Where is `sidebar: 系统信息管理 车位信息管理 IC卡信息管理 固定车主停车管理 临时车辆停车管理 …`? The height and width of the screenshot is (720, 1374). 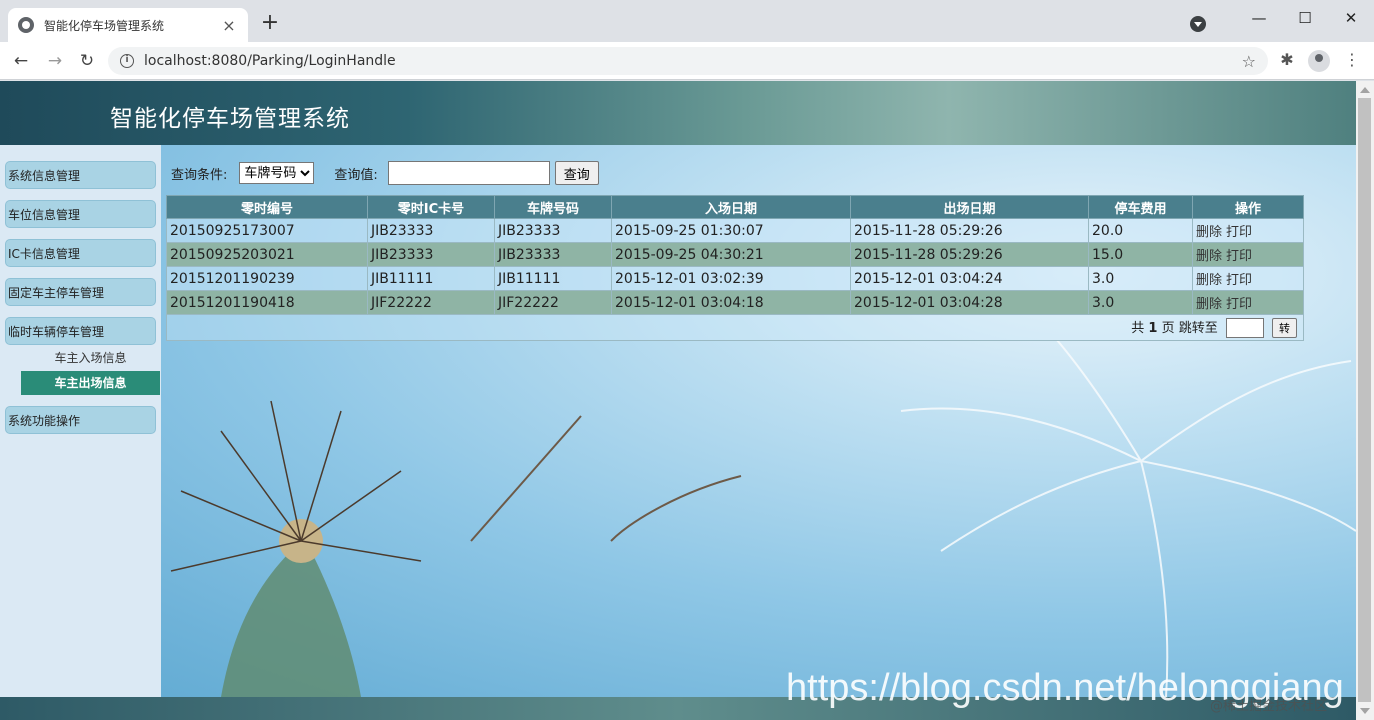 sidebar: 系统信息管理 车位信息管理 IC卡信息管理 固定车主停车管理 临时车辆停车管理 … is located at coordinates (80, 421).